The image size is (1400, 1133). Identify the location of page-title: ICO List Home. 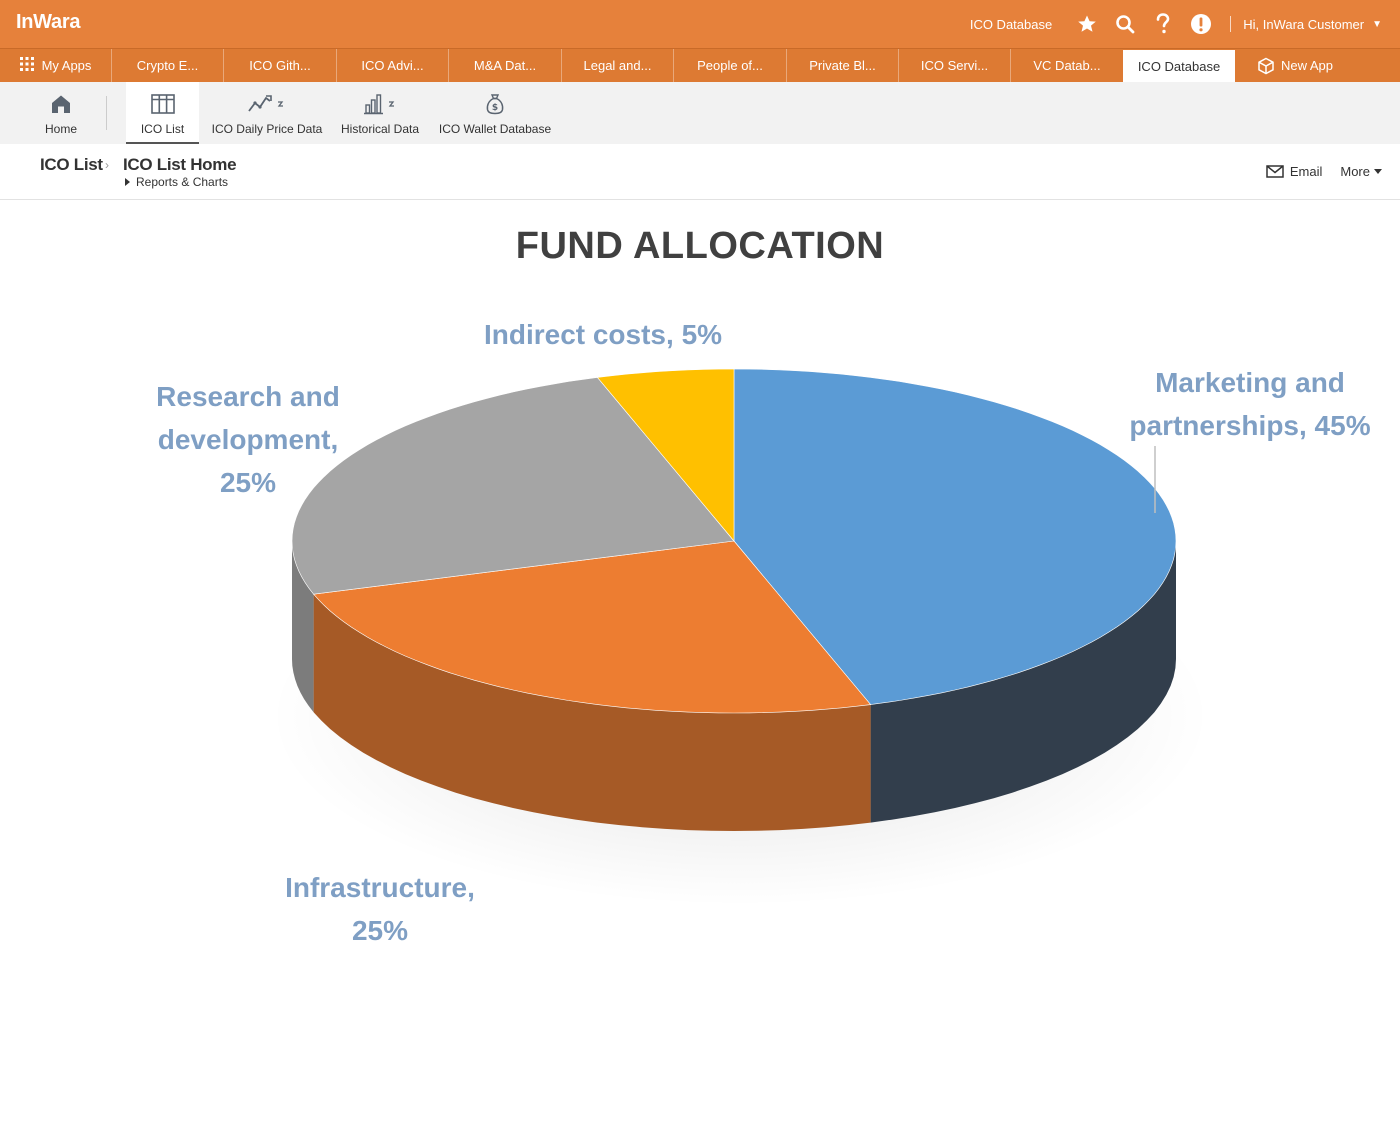
(180, 164).